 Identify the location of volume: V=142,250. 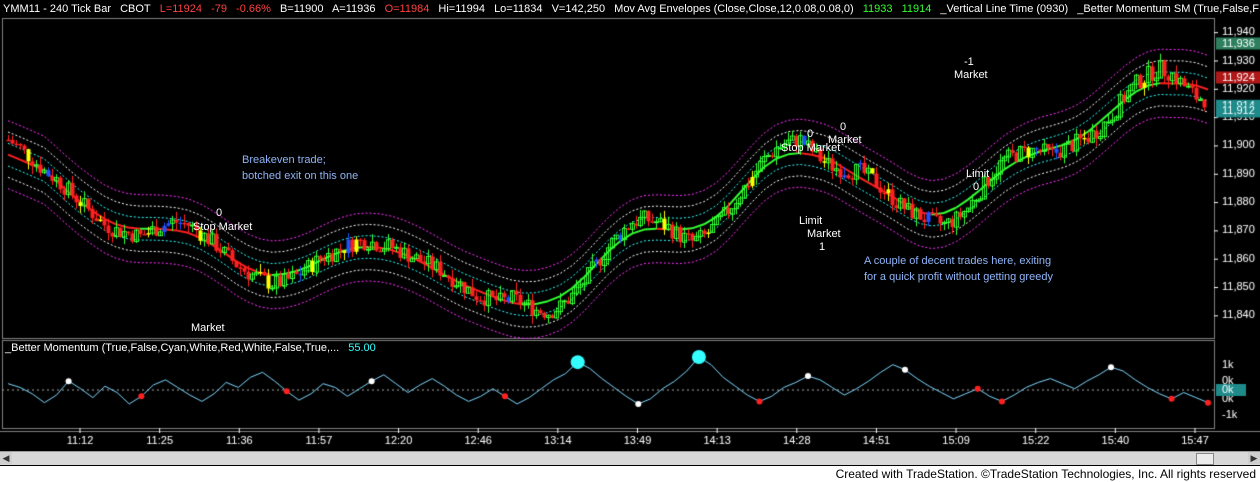
(578, 9).